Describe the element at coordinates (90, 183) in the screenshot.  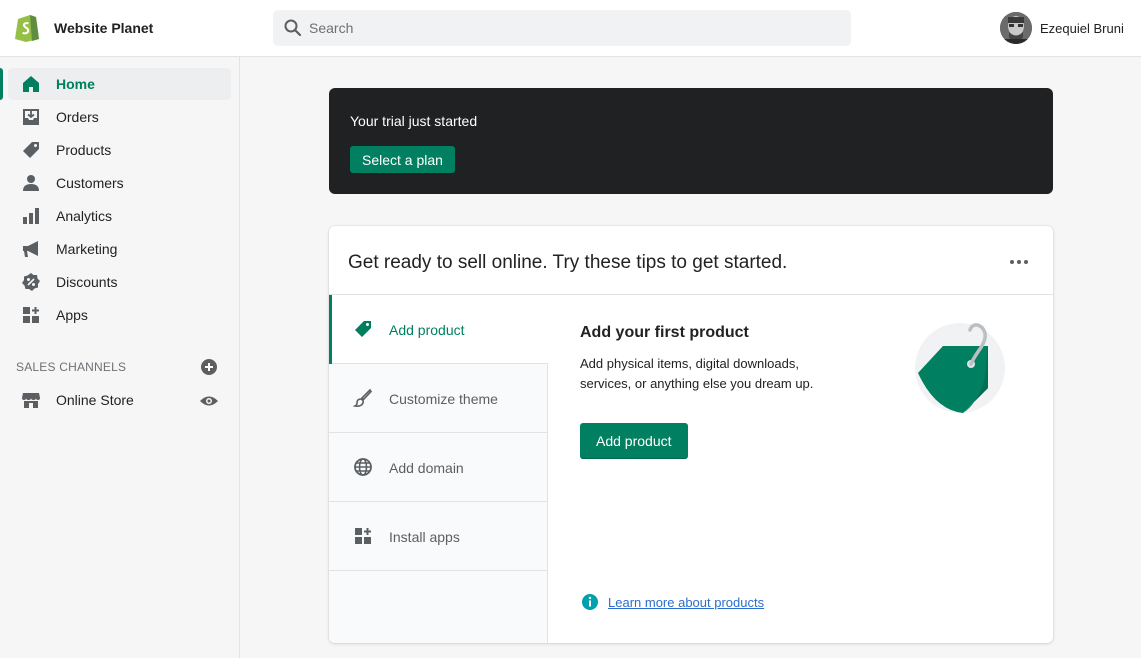
I see `sidebar-item-label: Customers` at that location.